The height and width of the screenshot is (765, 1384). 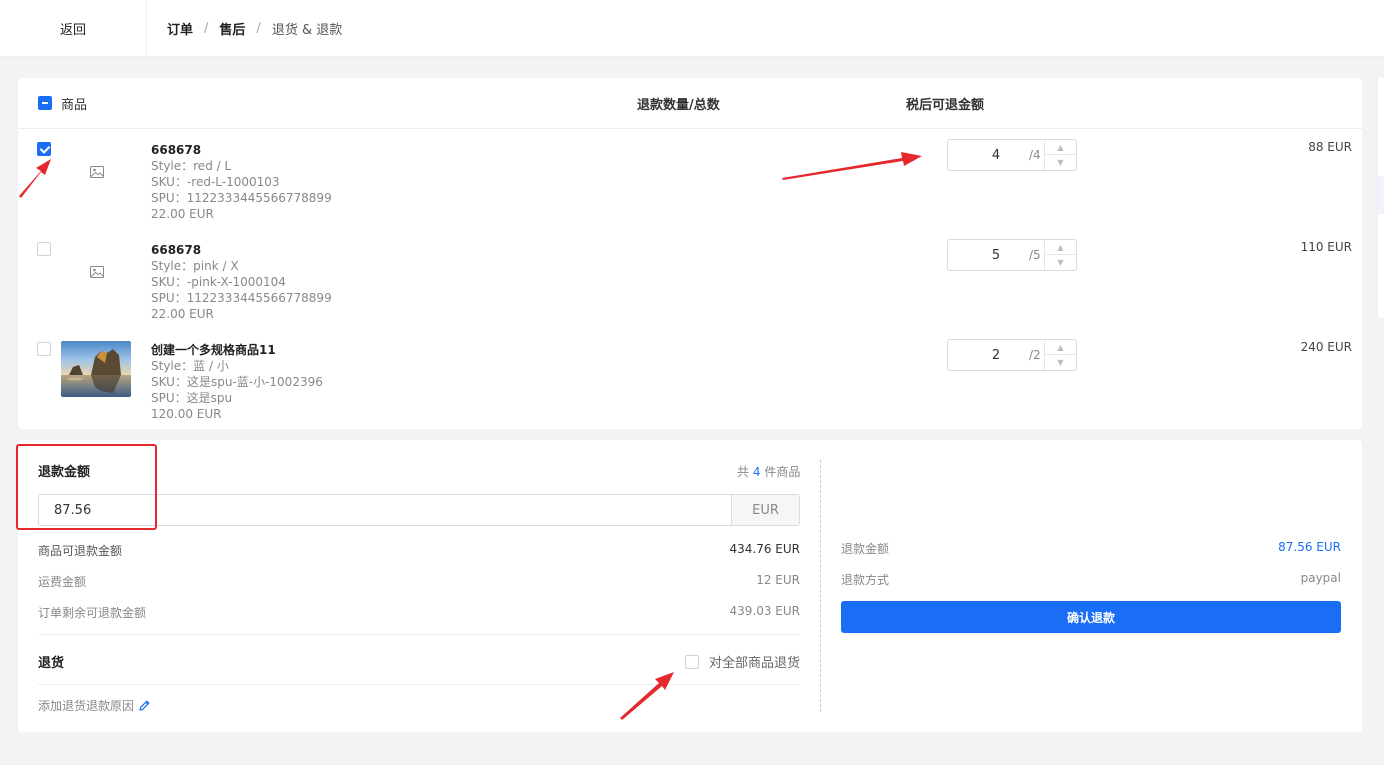 What do you see at coordinates (764, 611) in the screenshot?
I see `remaining-value: 439.03 EUR` at bounding box center [764, 611].